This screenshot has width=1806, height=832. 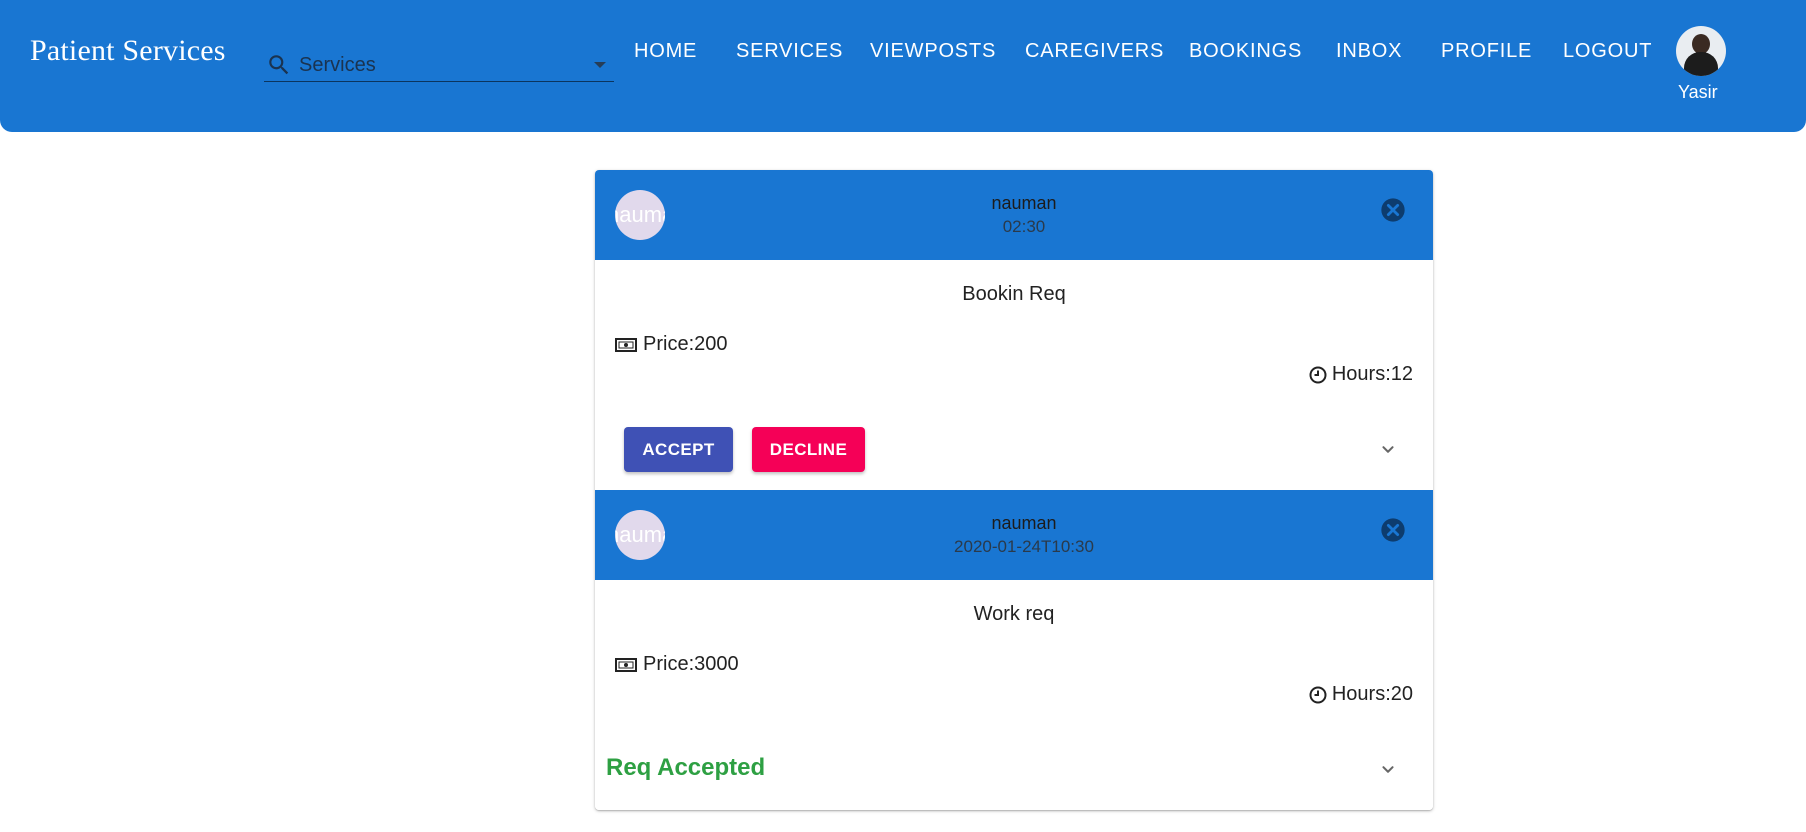 What do you see at coordinates (1014, 294) in the screenshot?
I see `request-title: Bookin Req` at bounding box center [1014, 294].